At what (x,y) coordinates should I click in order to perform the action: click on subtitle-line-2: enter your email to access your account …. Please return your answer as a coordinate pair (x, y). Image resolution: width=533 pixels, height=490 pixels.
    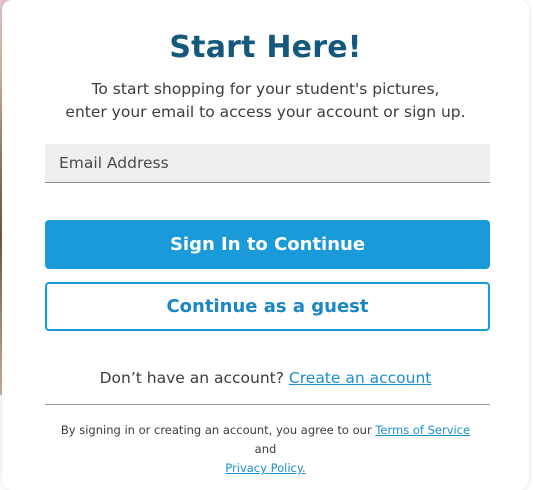
    Looking at the image, I should click on (265, 112).